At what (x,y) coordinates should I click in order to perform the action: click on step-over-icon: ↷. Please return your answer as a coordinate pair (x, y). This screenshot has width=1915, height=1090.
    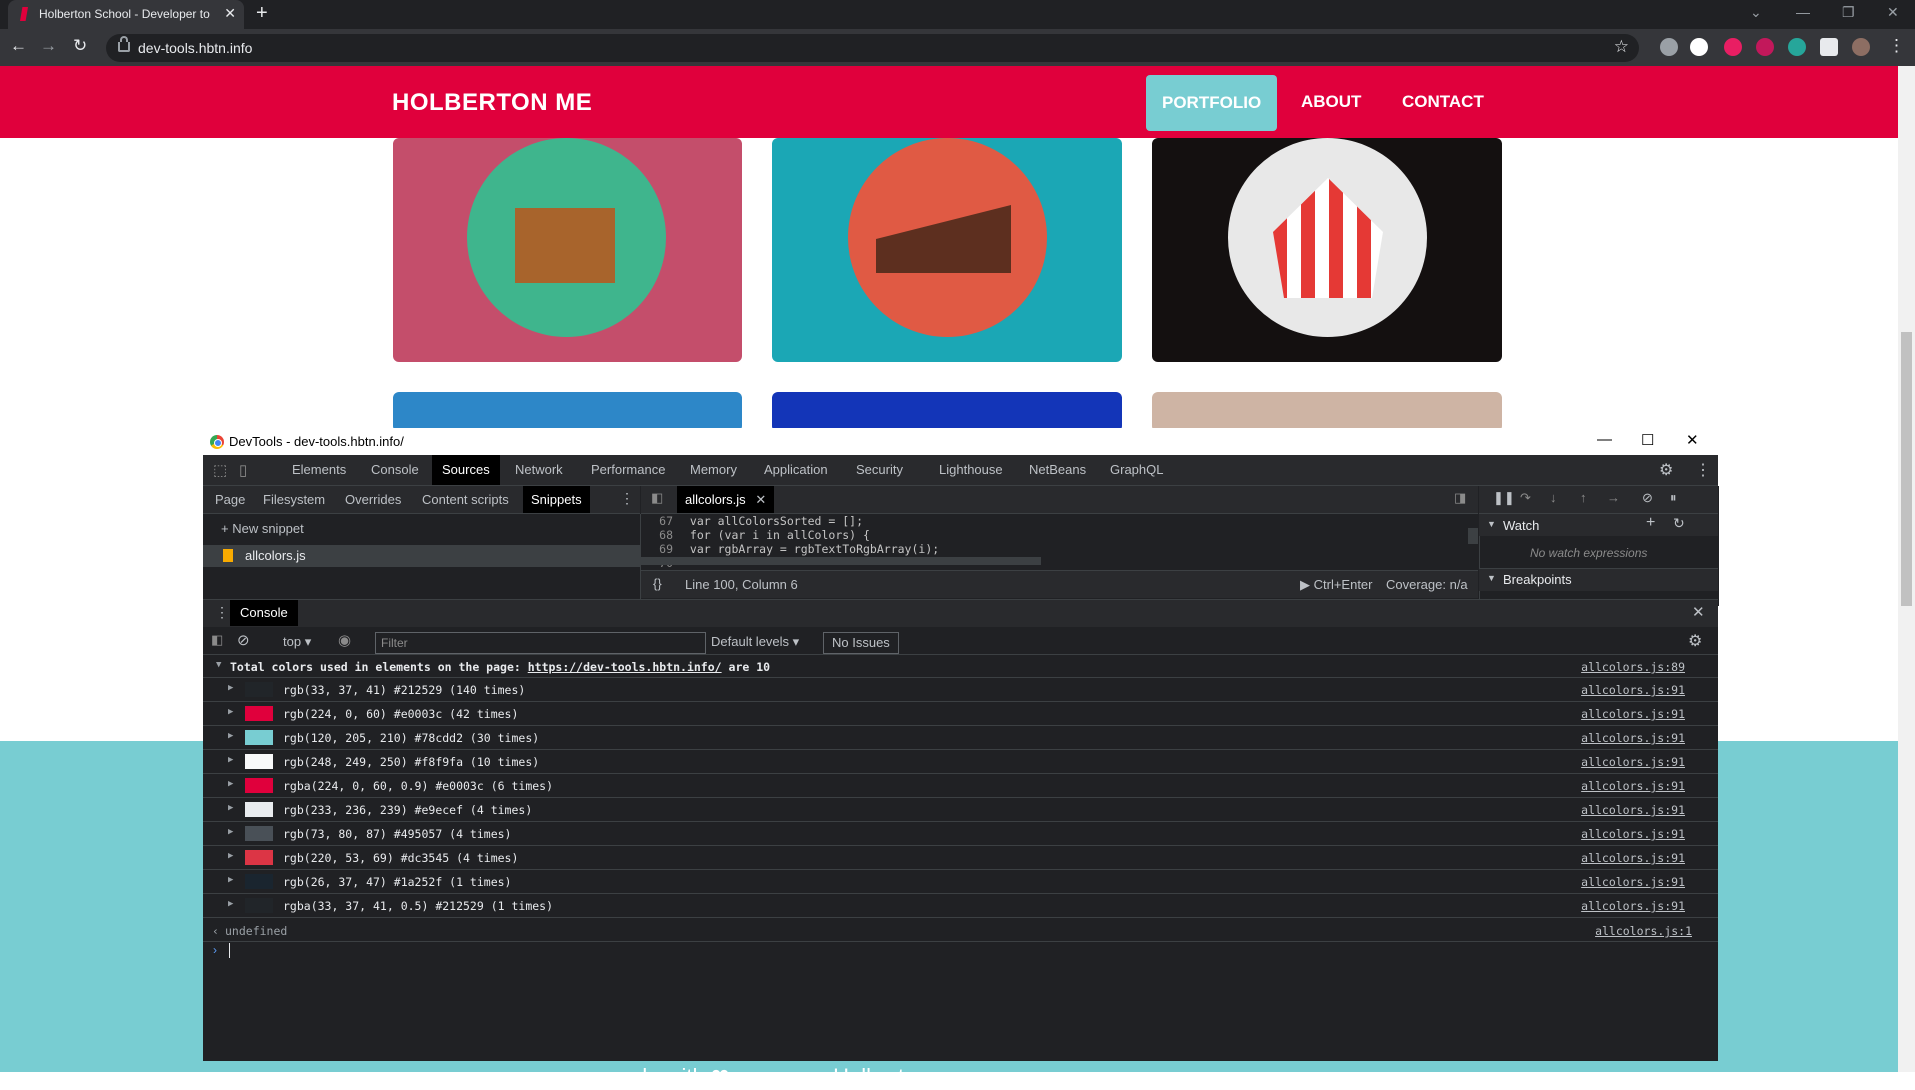
    Looking at the image, I should click on (1525, 498).